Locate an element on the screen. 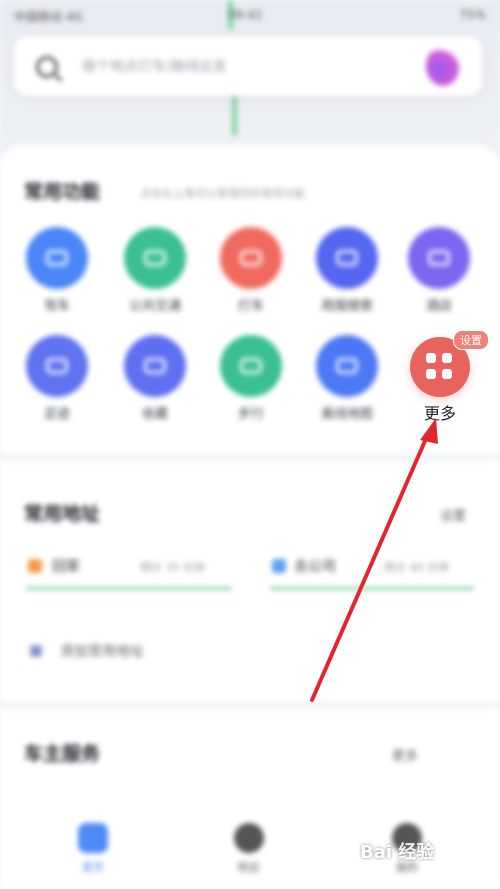 This screenshot has height=889, width=500. watermark-logo: Bai 经验 is located at coordinates (397, 852).